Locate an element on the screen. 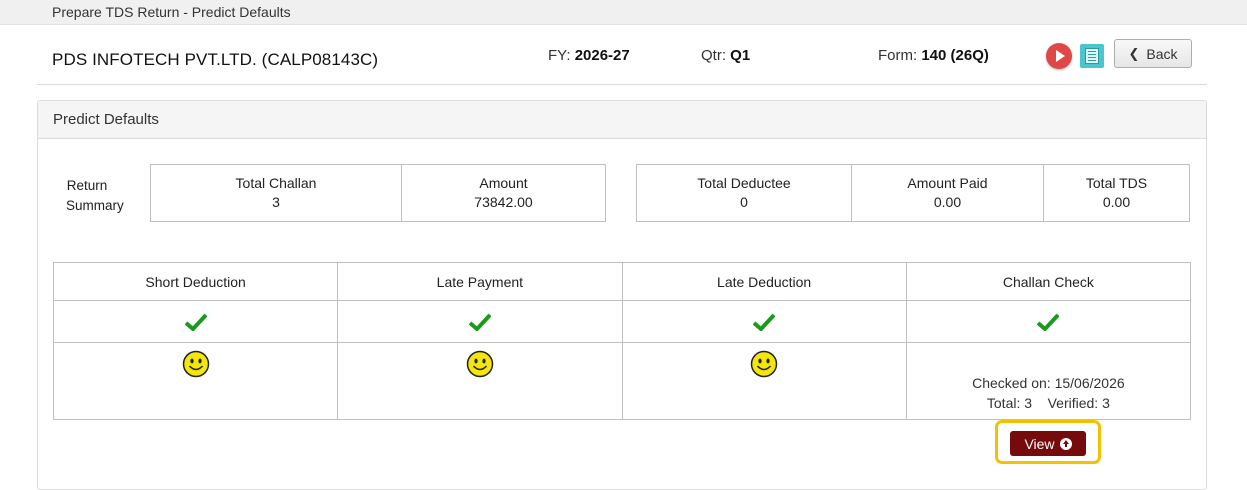  qtr-info: Qtr: Q1 is located at coordinates (725, 55).